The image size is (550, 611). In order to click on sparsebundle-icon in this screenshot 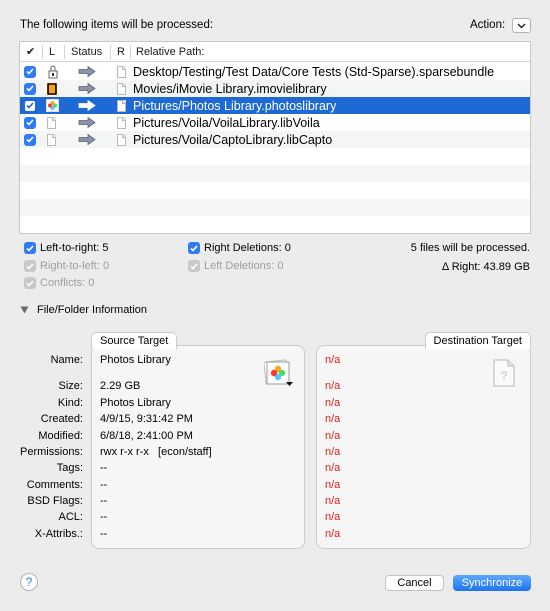, I will do `click(53, 71)`.